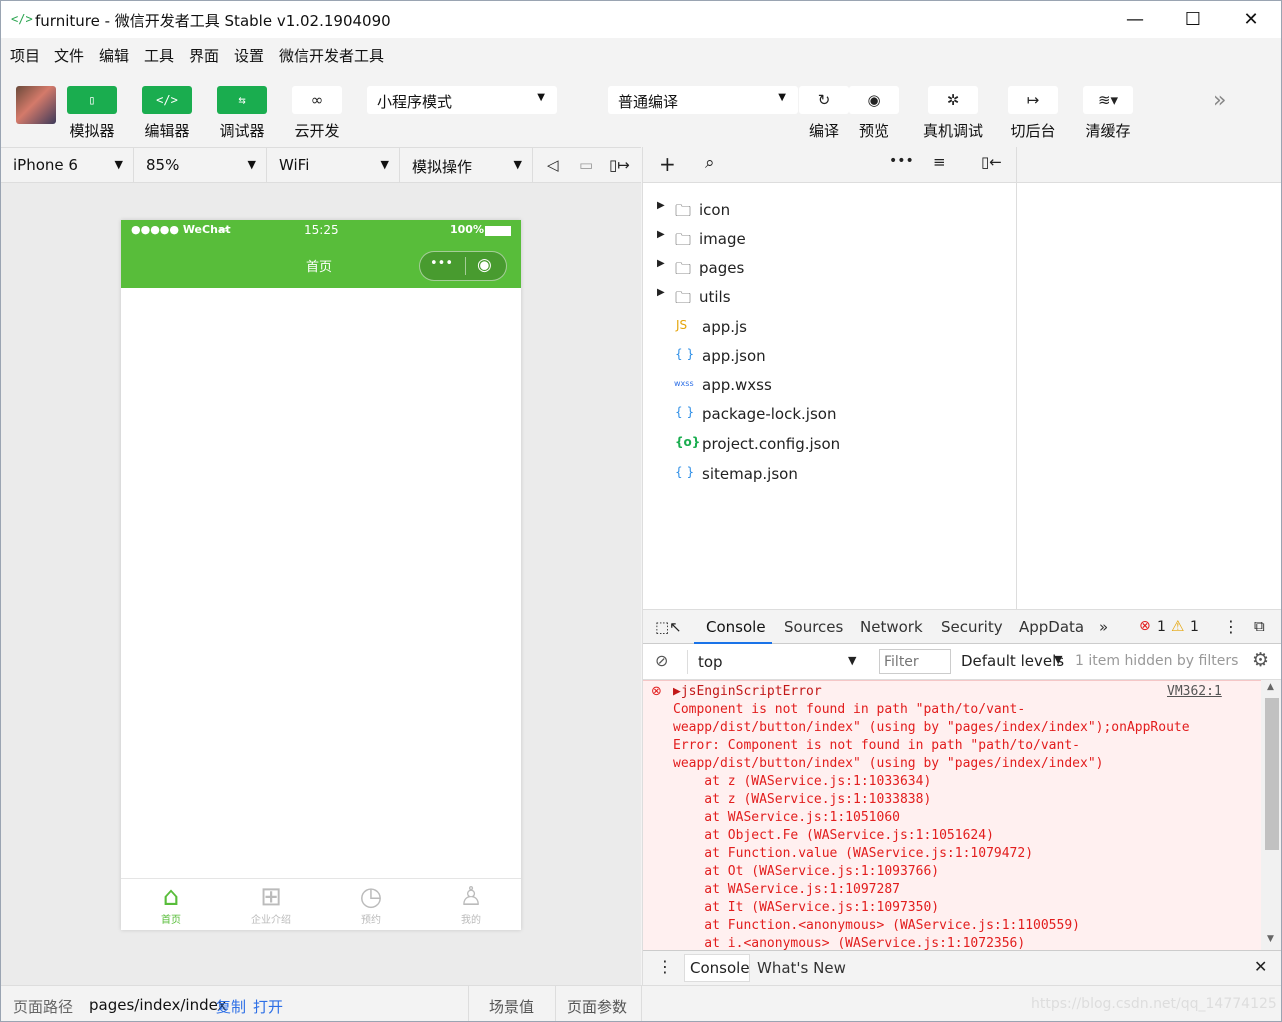  Describe the element at coordinates (462, 100) in the screenshot. I see `mode-select: 小程序模式 ▼` at that location.